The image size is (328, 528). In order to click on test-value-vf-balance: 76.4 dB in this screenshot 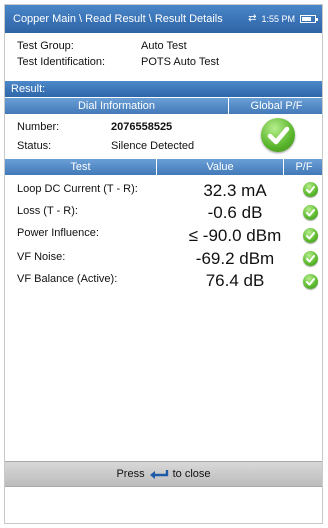, I will do `click(235, 280)`.